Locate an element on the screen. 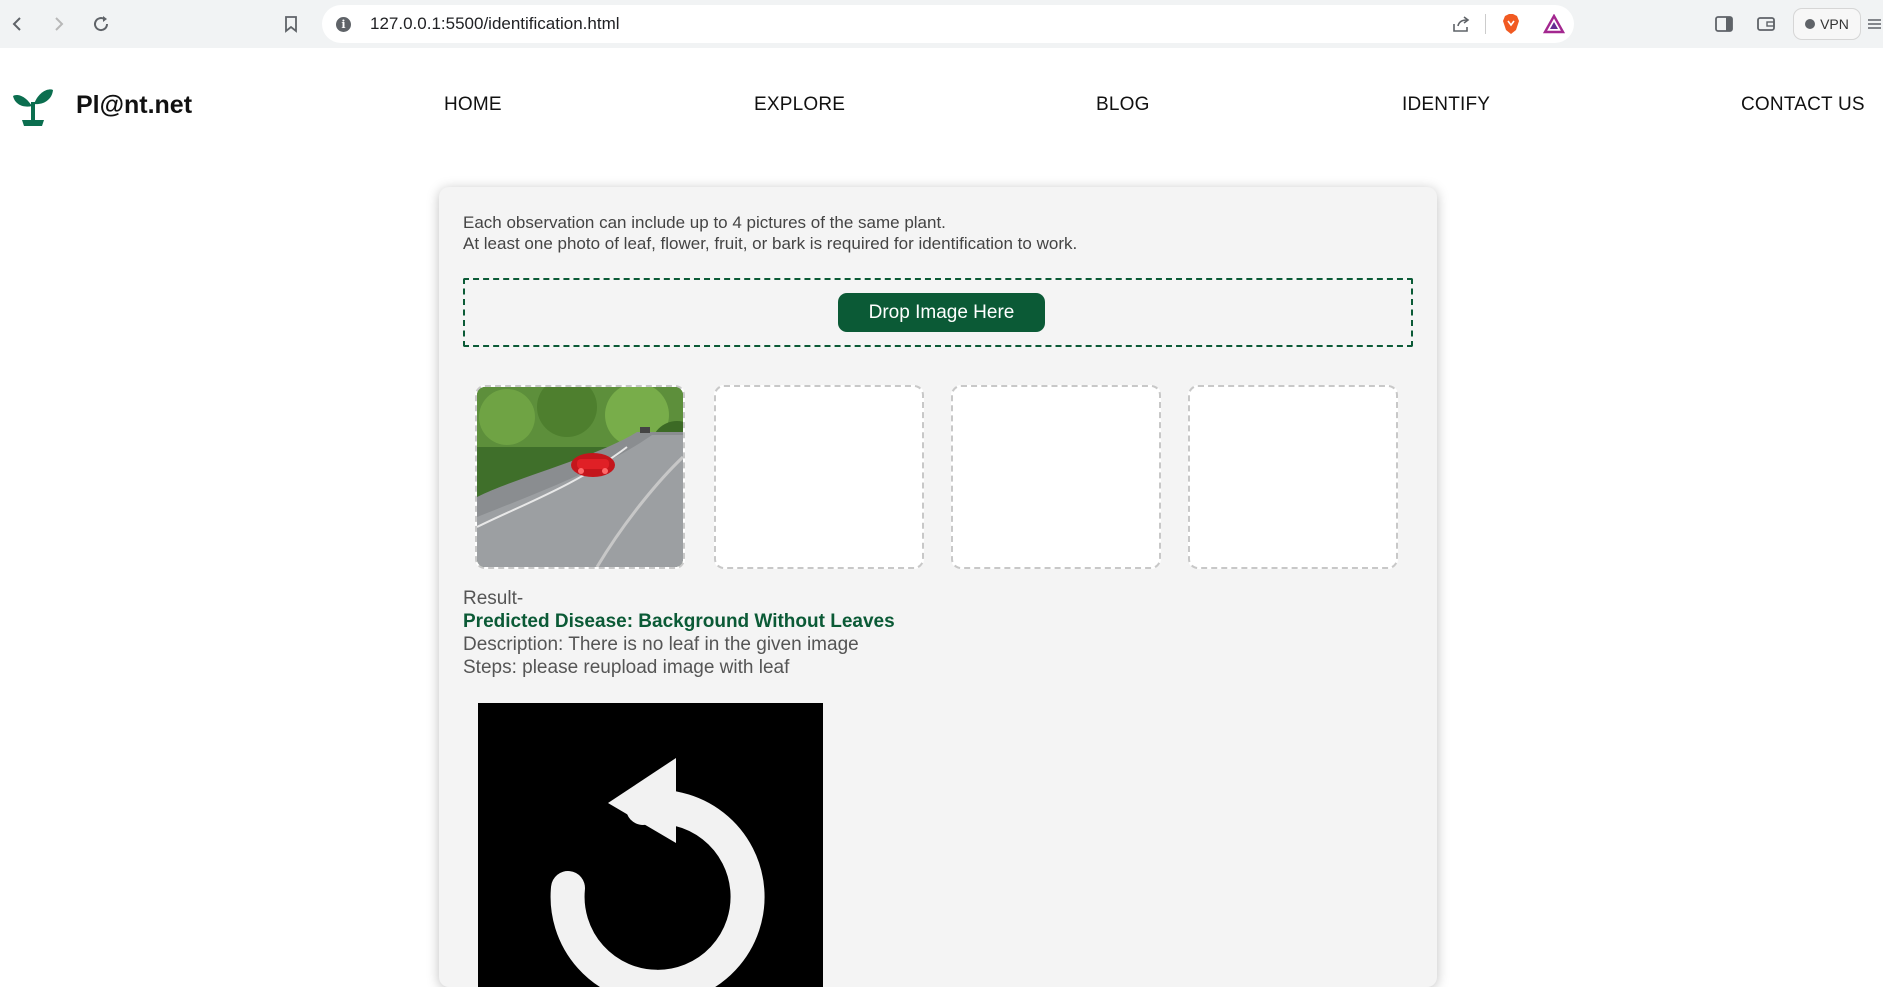 This screenshot has height=987, width=1883. nav-blog: BLOG is located at coordinates (1123, 105).